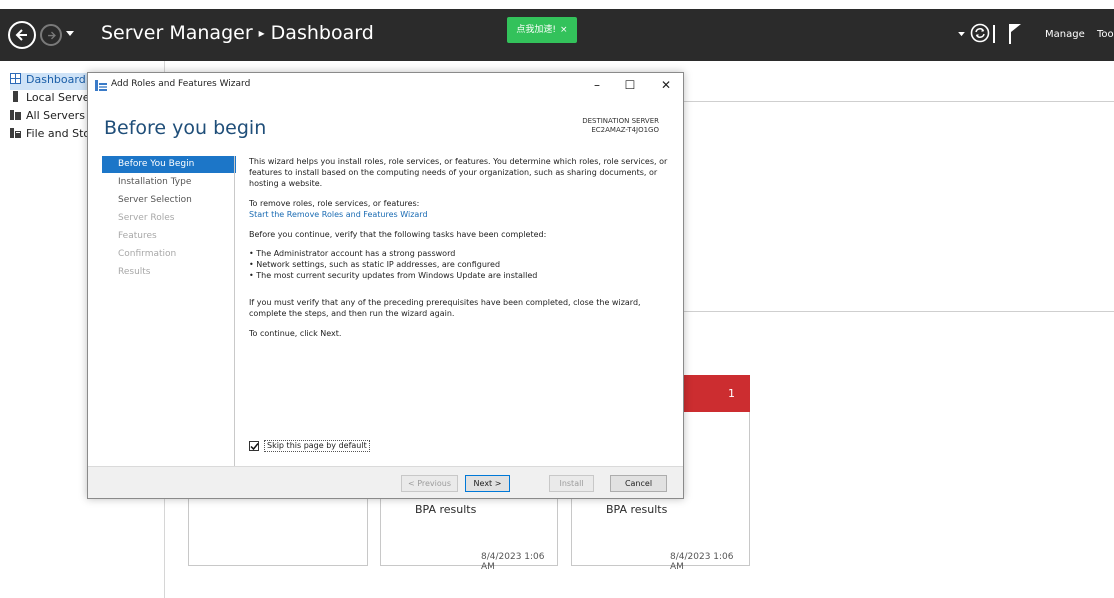 This screenshot has height=598, width=1114. What do you see at coordinates (317, 446) in the screenshot?
I see `skip-page-checkbox-label: Skip this page by default` at bounding box center [317, 446].